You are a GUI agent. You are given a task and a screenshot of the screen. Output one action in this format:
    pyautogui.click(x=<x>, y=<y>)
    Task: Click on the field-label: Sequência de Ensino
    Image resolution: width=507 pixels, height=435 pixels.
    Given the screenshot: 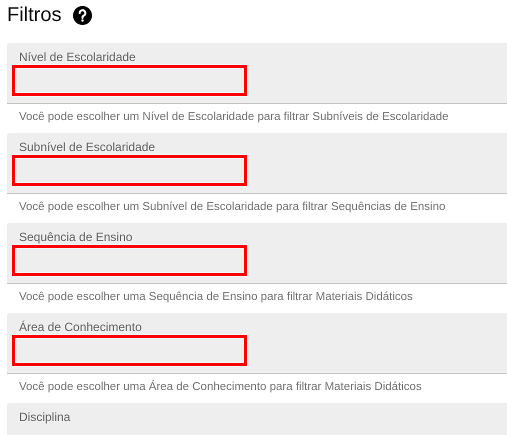 What is the action you would take?
    pyautogui.click(x=75, y=237)
    